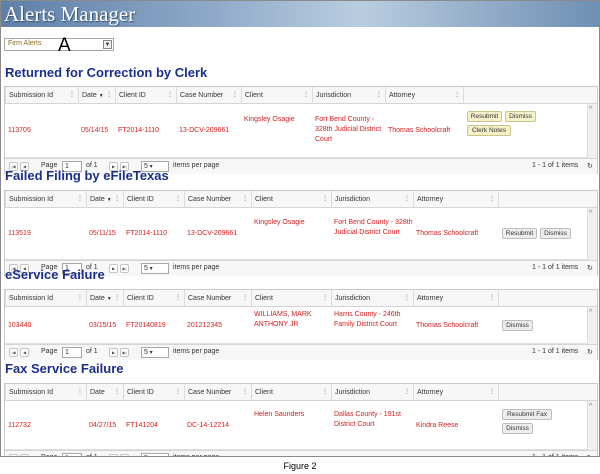 The height and width of the screenshot is (474, 600). Describe the element at coordinates (527, 414) in the screenshot. I see `resubmit-fax-button: Resubmit Fax` at that location.